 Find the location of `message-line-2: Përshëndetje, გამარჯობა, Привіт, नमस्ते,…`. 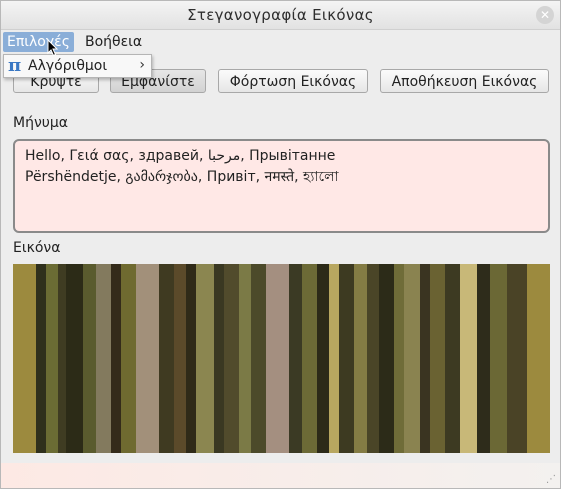

message-line-2: Përshëndetje, გამარჯობა, Привіт, नमस्ते,… is located at coordinates (182, 177).